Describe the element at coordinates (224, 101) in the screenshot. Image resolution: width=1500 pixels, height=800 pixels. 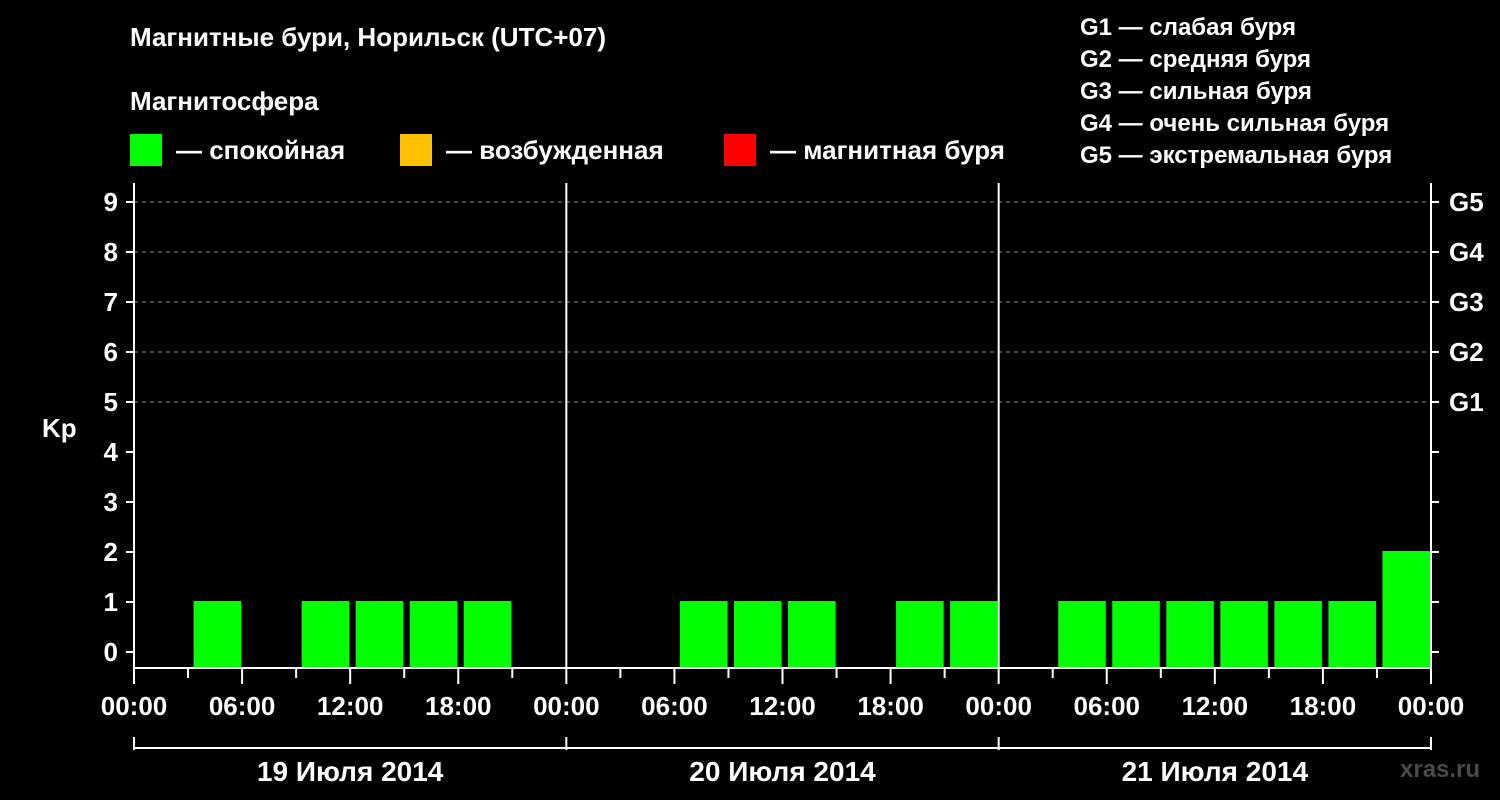
I see `magnetosphere-label: Магнитосфера` at that location.